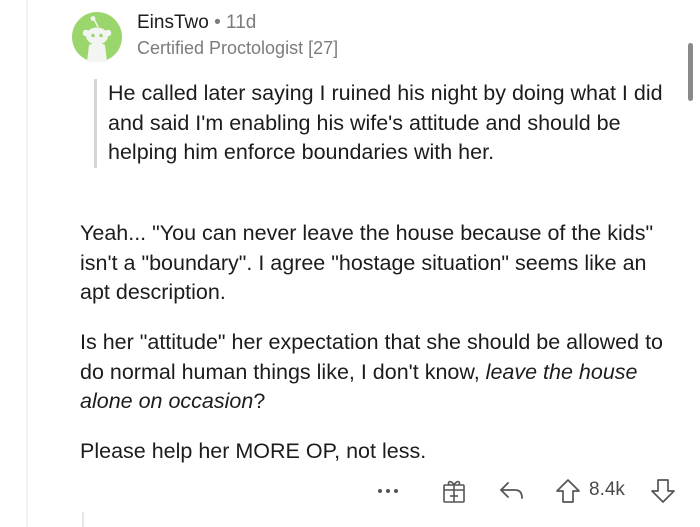  I want to click on upvote-button, so click(568, 491).